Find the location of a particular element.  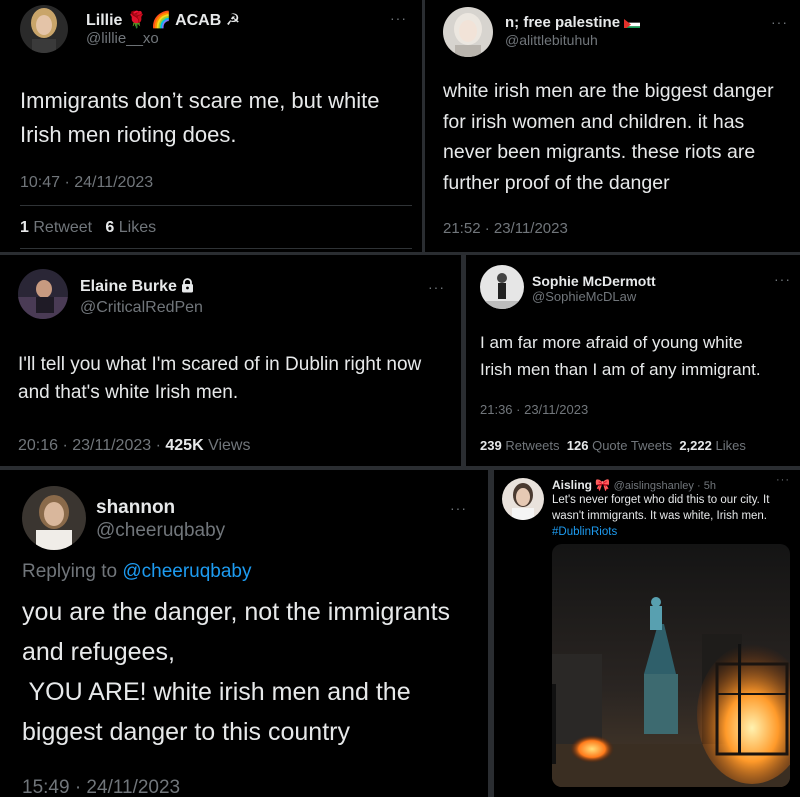

hashtag-link: #DublinRiots is located at coordinates (660, 532).